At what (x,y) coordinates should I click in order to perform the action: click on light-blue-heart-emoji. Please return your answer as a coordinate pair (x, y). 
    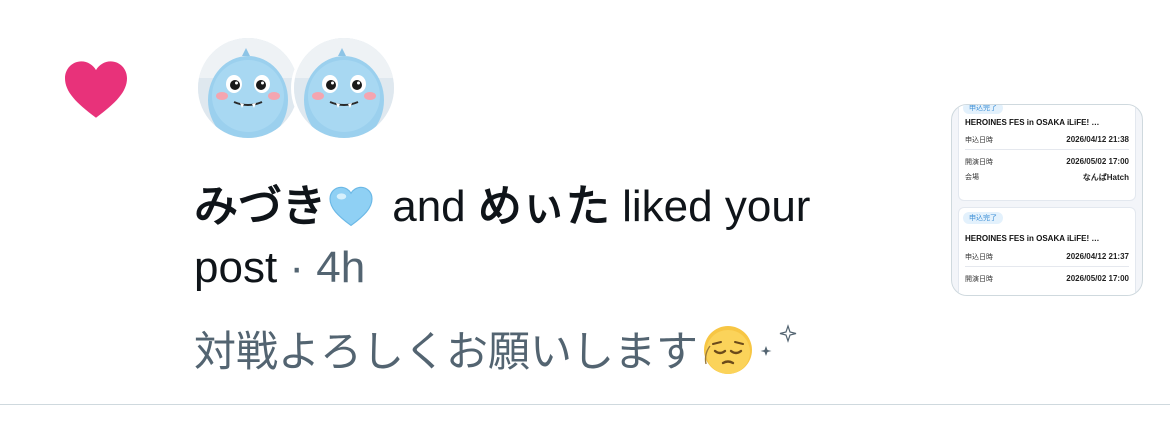
    Looking at the image, I should click on (351, 204).